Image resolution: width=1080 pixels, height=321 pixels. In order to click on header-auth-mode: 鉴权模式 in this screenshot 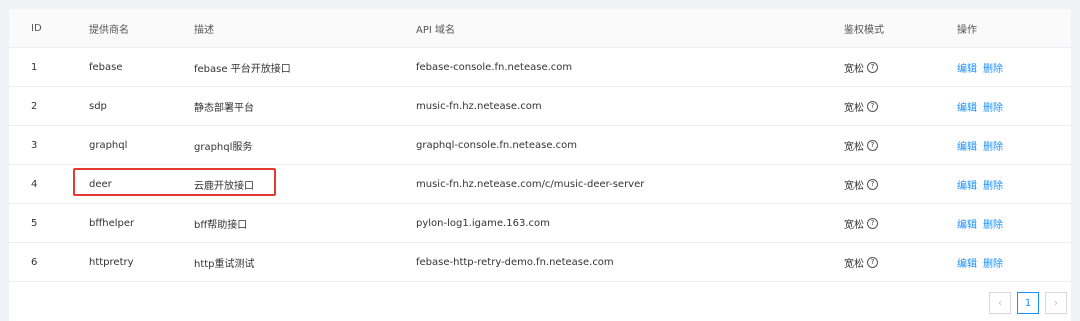, I will do `click(864, 30)`.